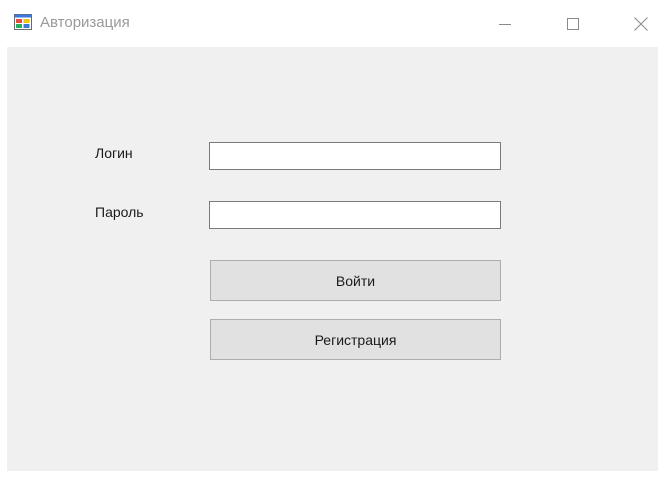  Describe the element at coordinates (355, 215) in the screenshot. I see `password-input` at that location.